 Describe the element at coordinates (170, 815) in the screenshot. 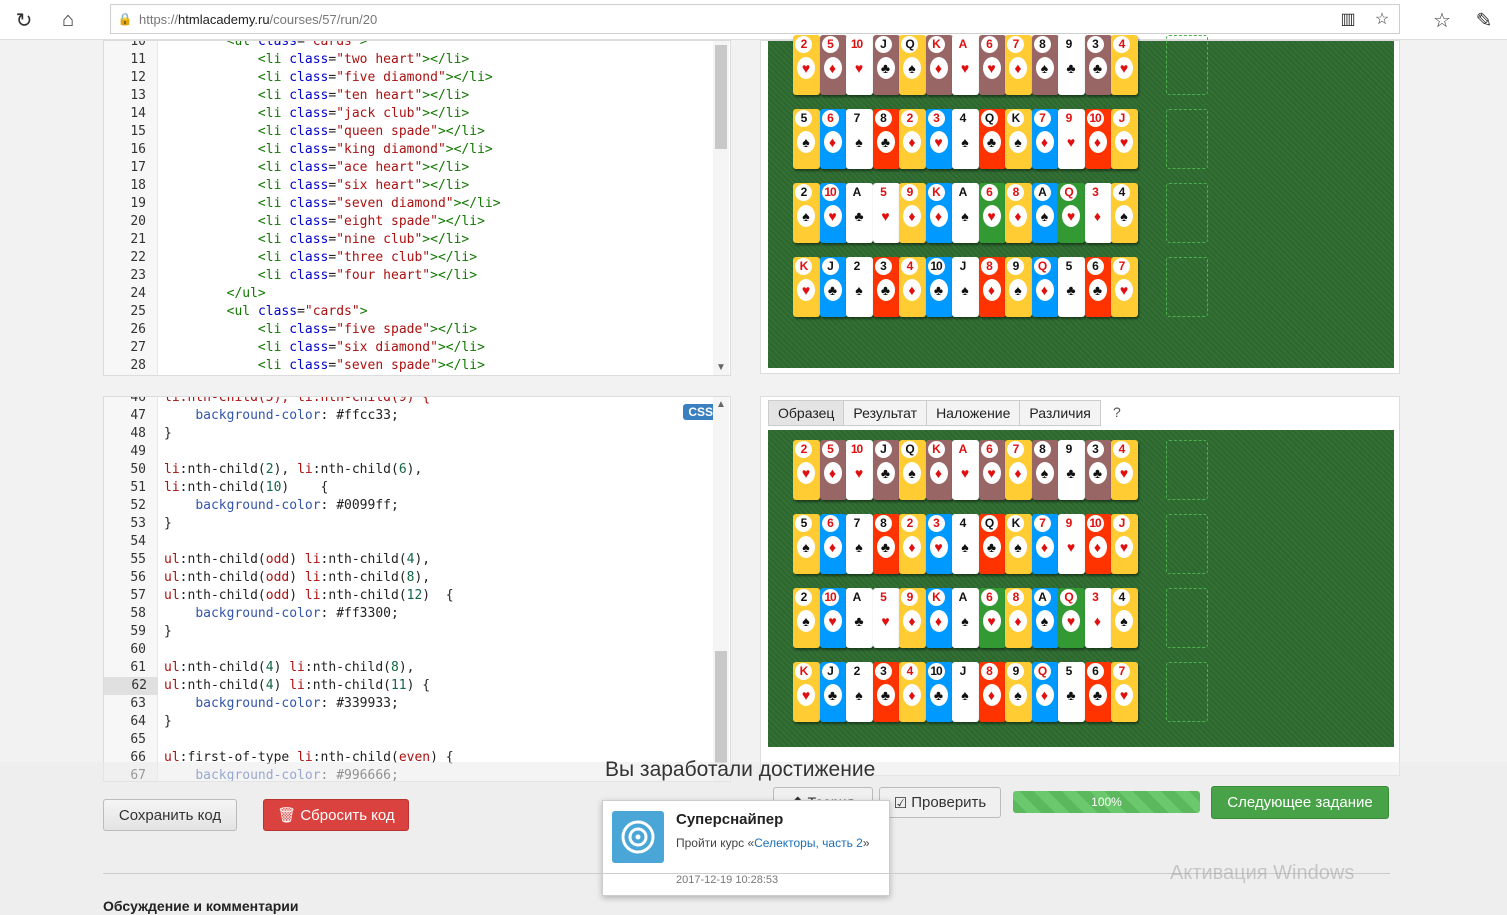

I see `save-code-button: Сохранить код` at that location.